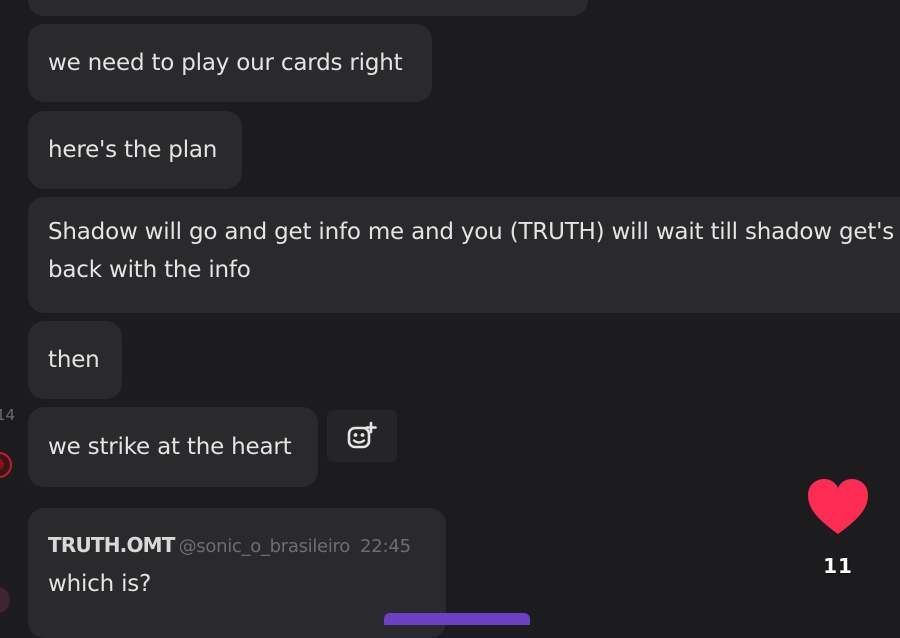 The image size is (900, 638). I want to click on author-handle: @sonic_o_brasileiro, so click(265, 546).